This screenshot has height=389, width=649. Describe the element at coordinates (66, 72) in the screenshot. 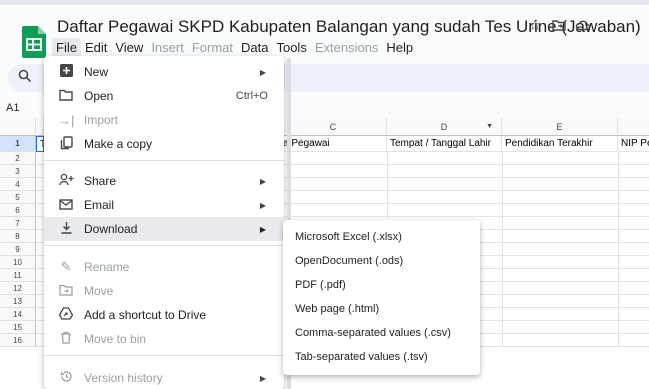

I see `plus-box-icon` at that location.